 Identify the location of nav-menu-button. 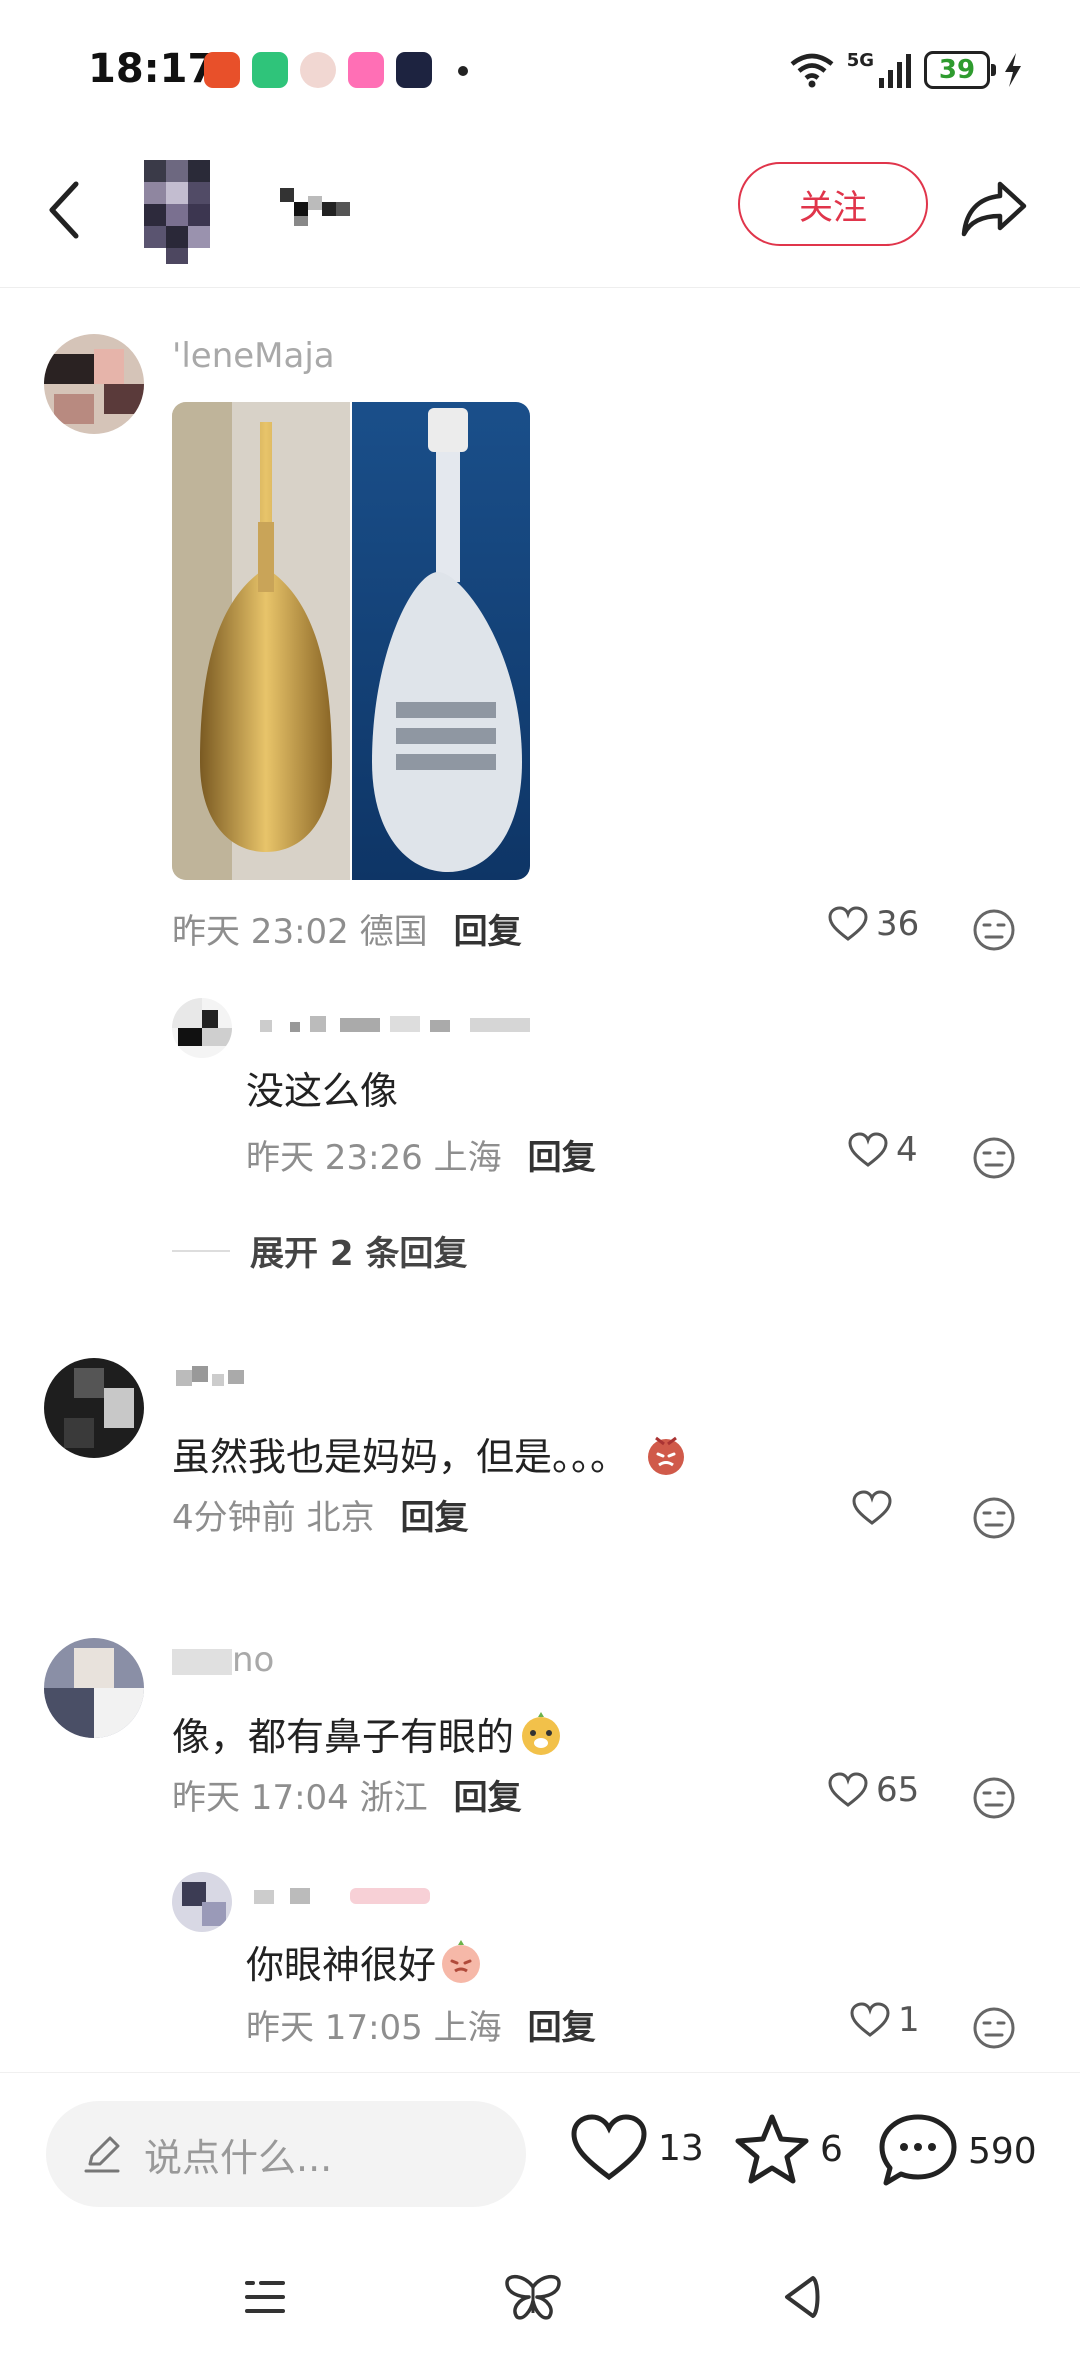
(265, 2297).